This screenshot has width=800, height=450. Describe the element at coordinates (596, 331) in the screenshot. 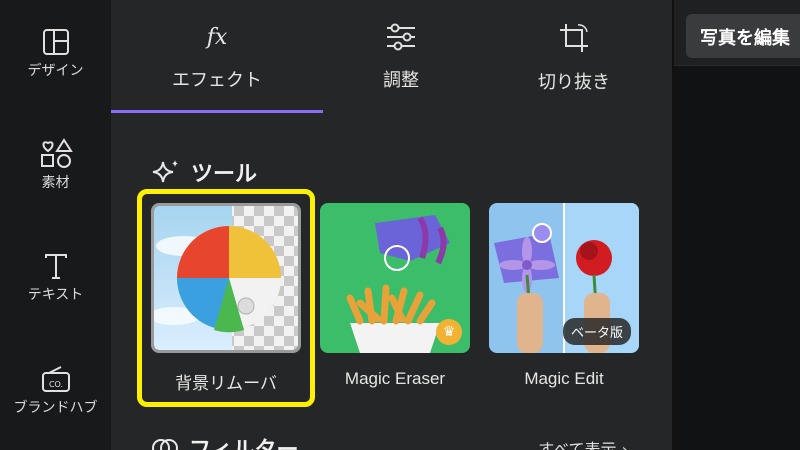

I see `beta-badge: ベータ版` at that location.